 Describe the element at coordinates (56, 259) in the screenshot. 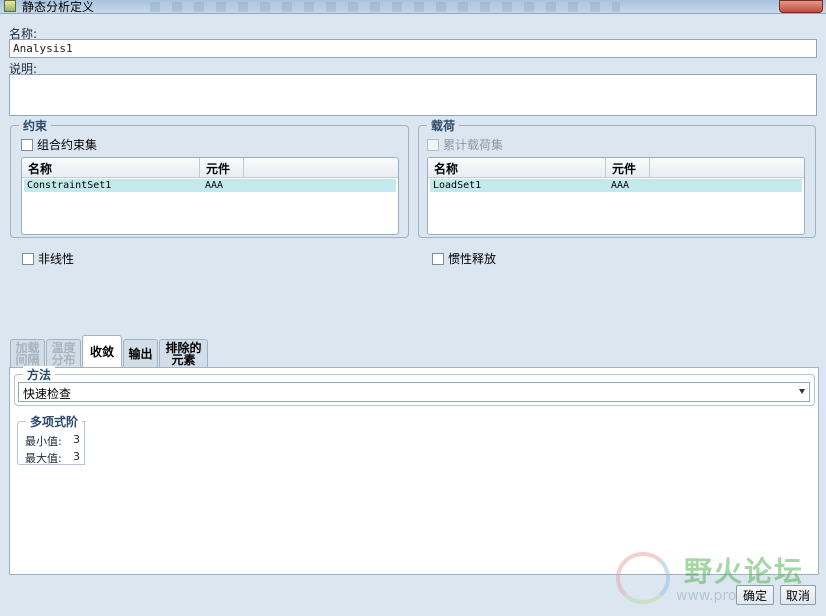

I see `nonlinear-label: 非线性` at that location.